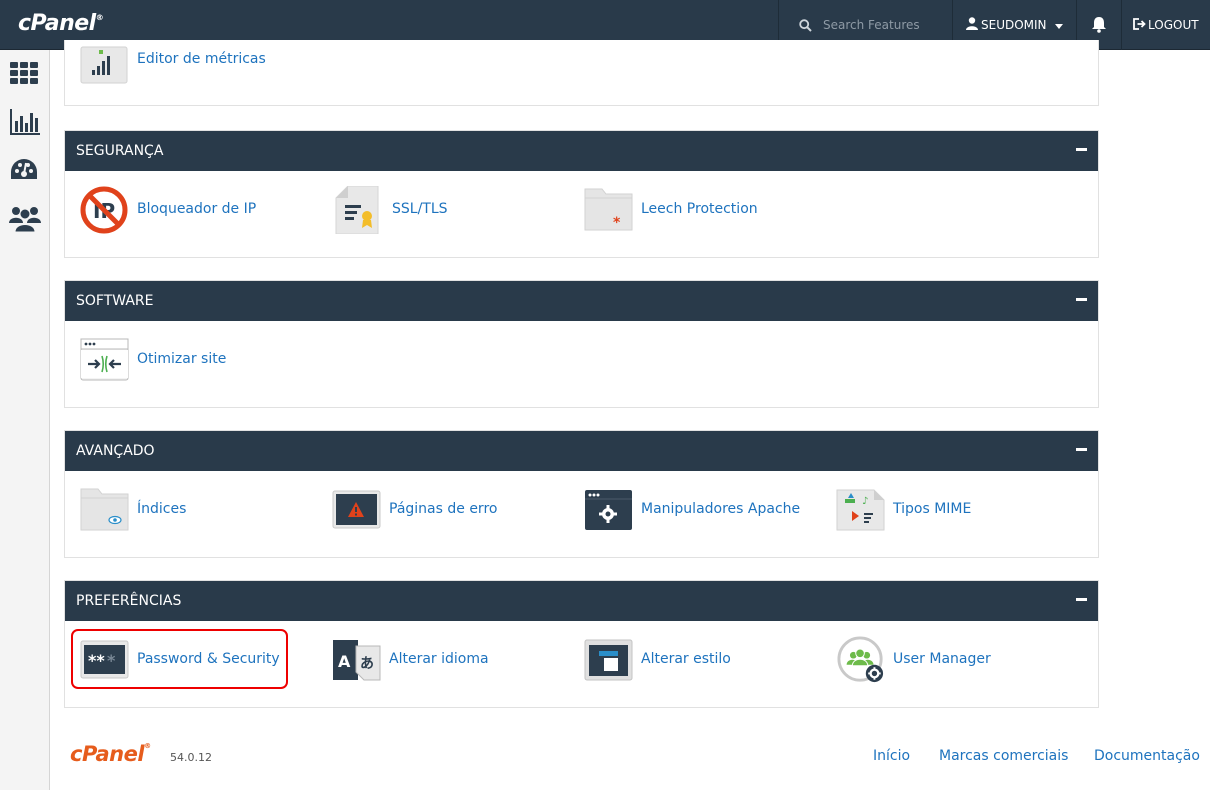 This screenshot has height=790, width=1210. Describe the element at coordinates (972, 23) in the screenshot. I see `user-icon` at that location.